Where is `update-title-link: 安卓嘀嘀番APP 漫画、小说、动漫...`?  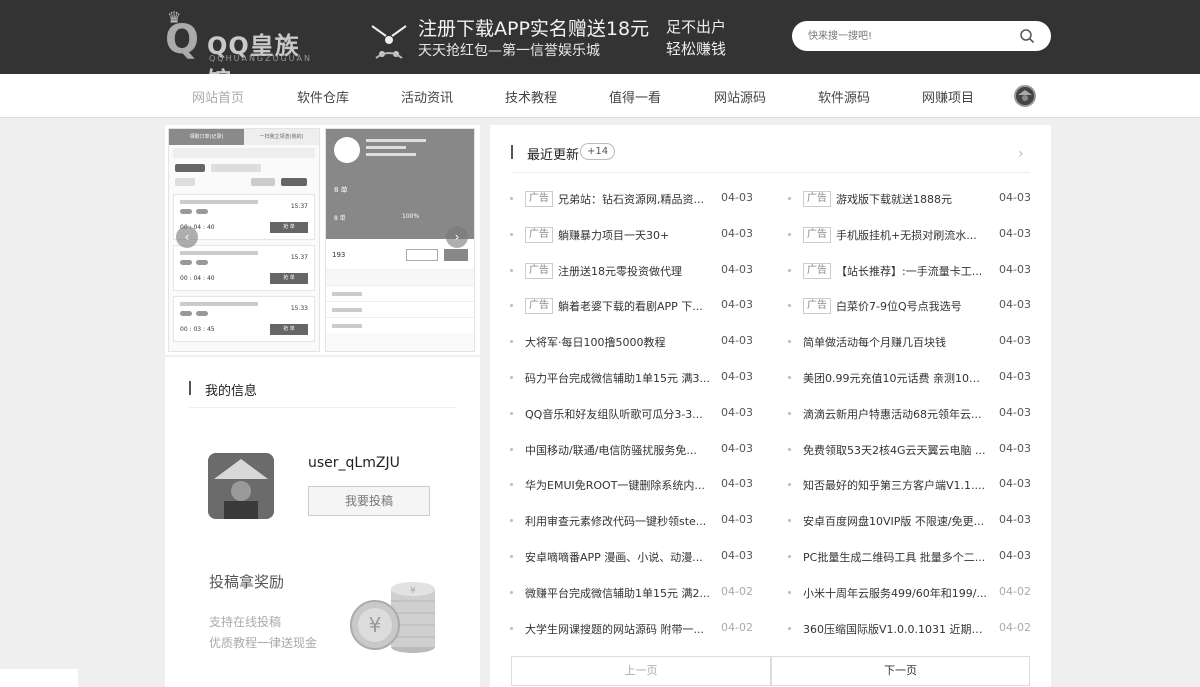
update-title-link: 安卓嘀嘀番APP 漫画、小说、动漫... is located at coordinates (614, 557).